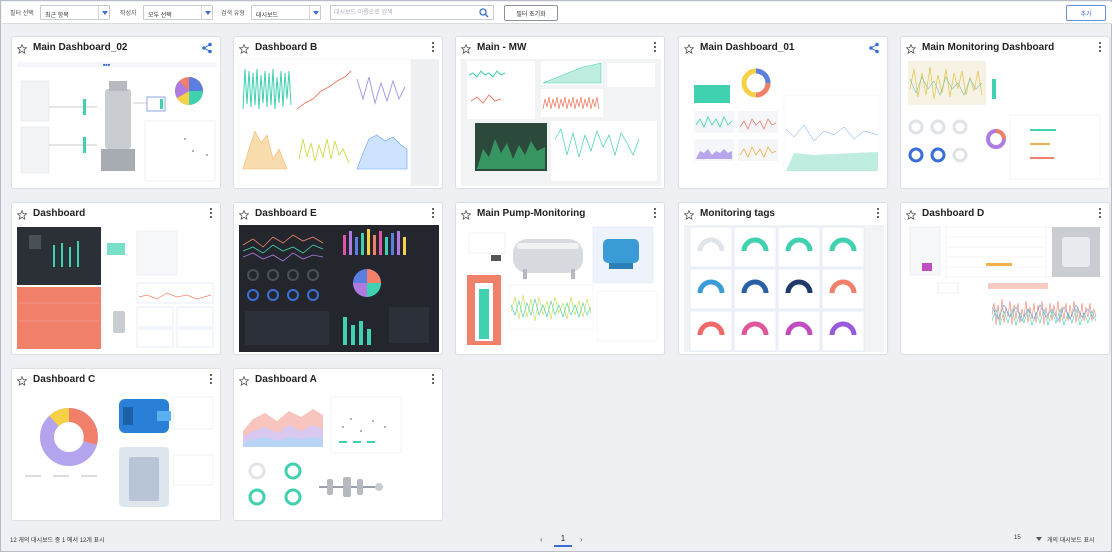 The width and height of the screenshot is (1112, 552). What do you see at coordinates (286, 47) in the screenshot?
I see `card-title: Dashboard B` at bounding box center [286, 47].